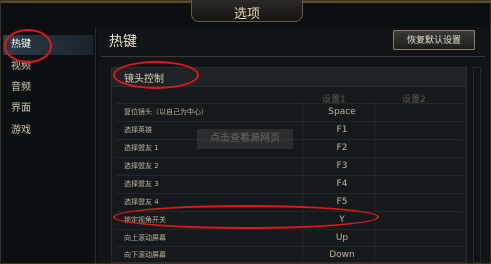 The height and width of the screenshot is (264, 491). What do you see at coordinates (141, 202) in the screenshot?
I see `action-label: 选择盟友 4` at bounding box center [141, 202].